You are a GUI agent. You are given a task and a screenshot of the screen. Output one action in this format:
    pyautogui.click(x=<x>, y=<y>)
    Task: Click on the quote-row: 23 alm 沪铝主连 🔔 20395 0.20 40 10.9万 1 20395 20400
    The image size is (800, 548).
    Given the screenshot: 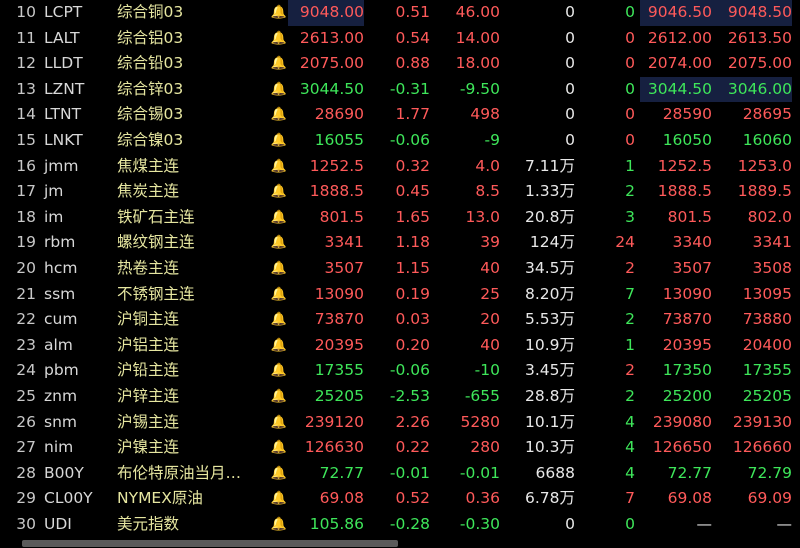 What is the action you would take?
    pyautogui.click(x=400, y=346)
    